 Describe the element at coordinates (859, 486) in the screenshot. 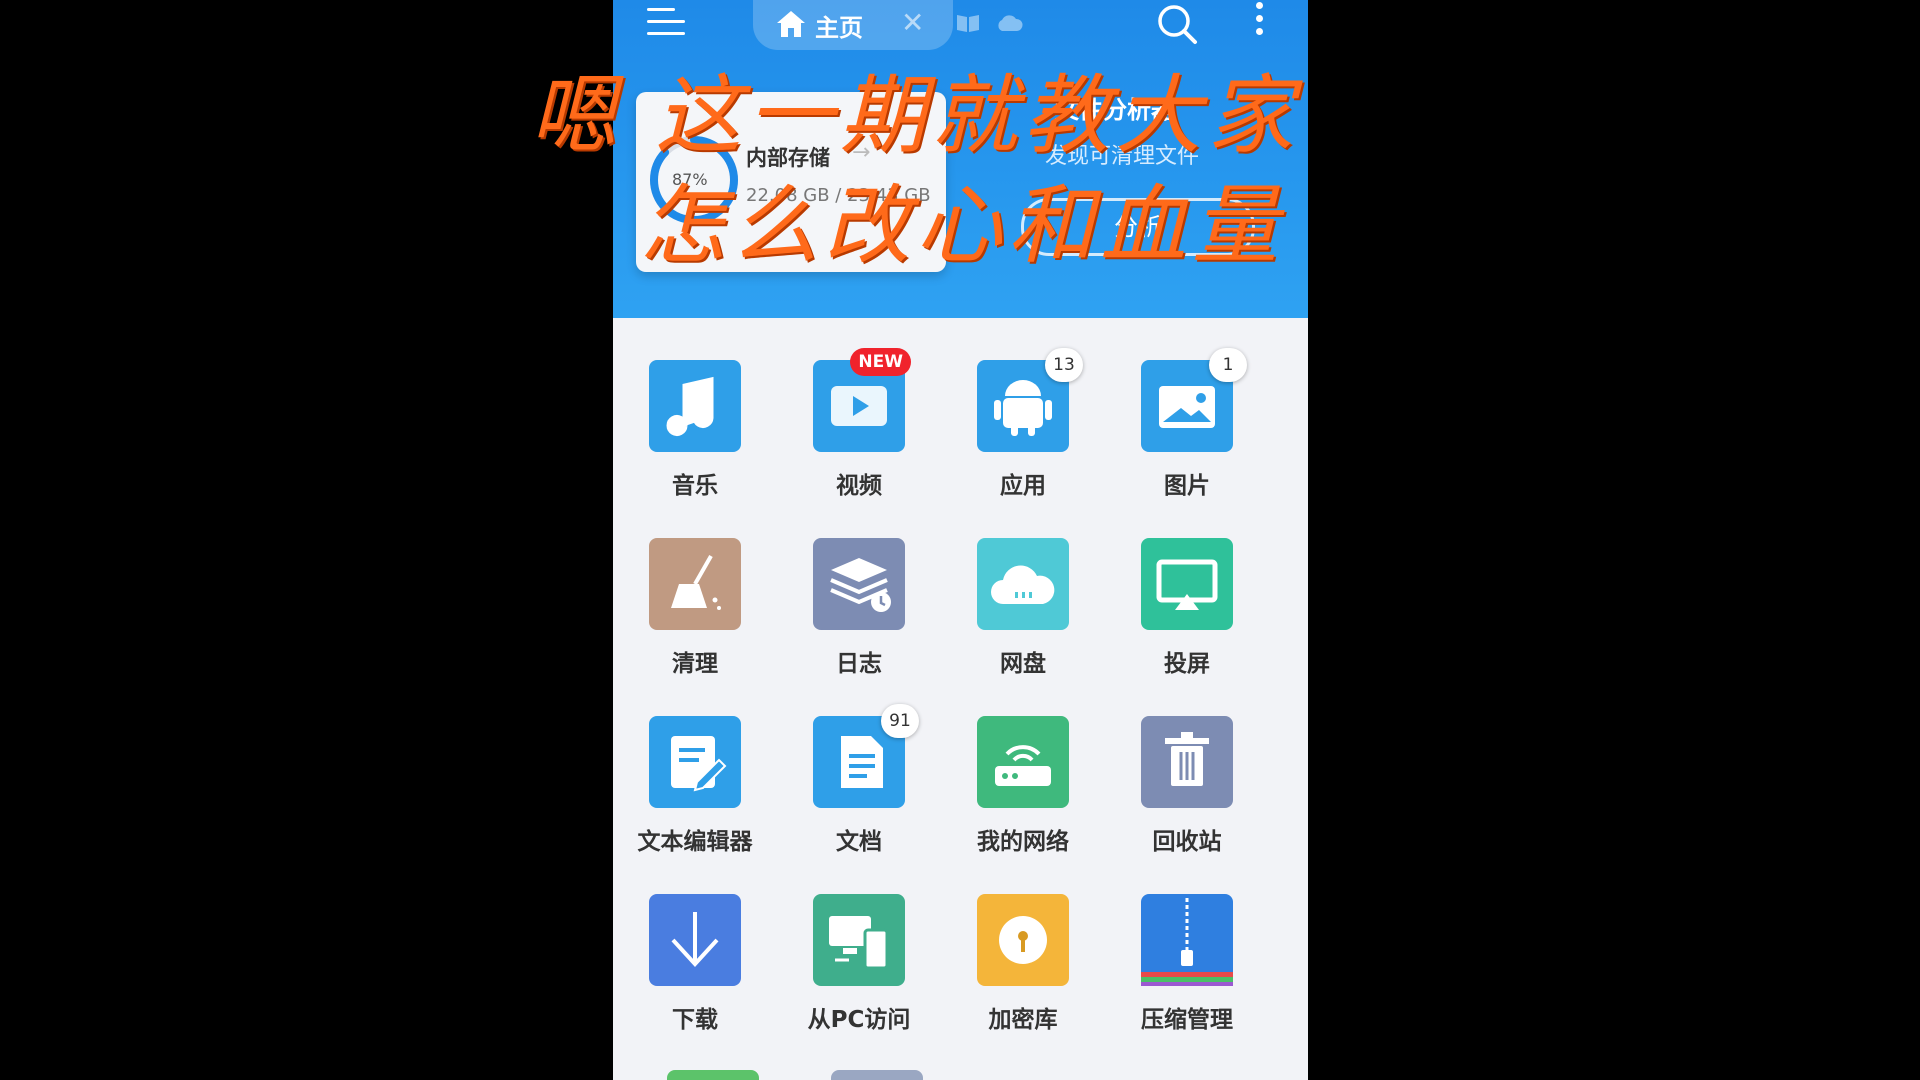

I see `grid-item-label: 视频` at that location.